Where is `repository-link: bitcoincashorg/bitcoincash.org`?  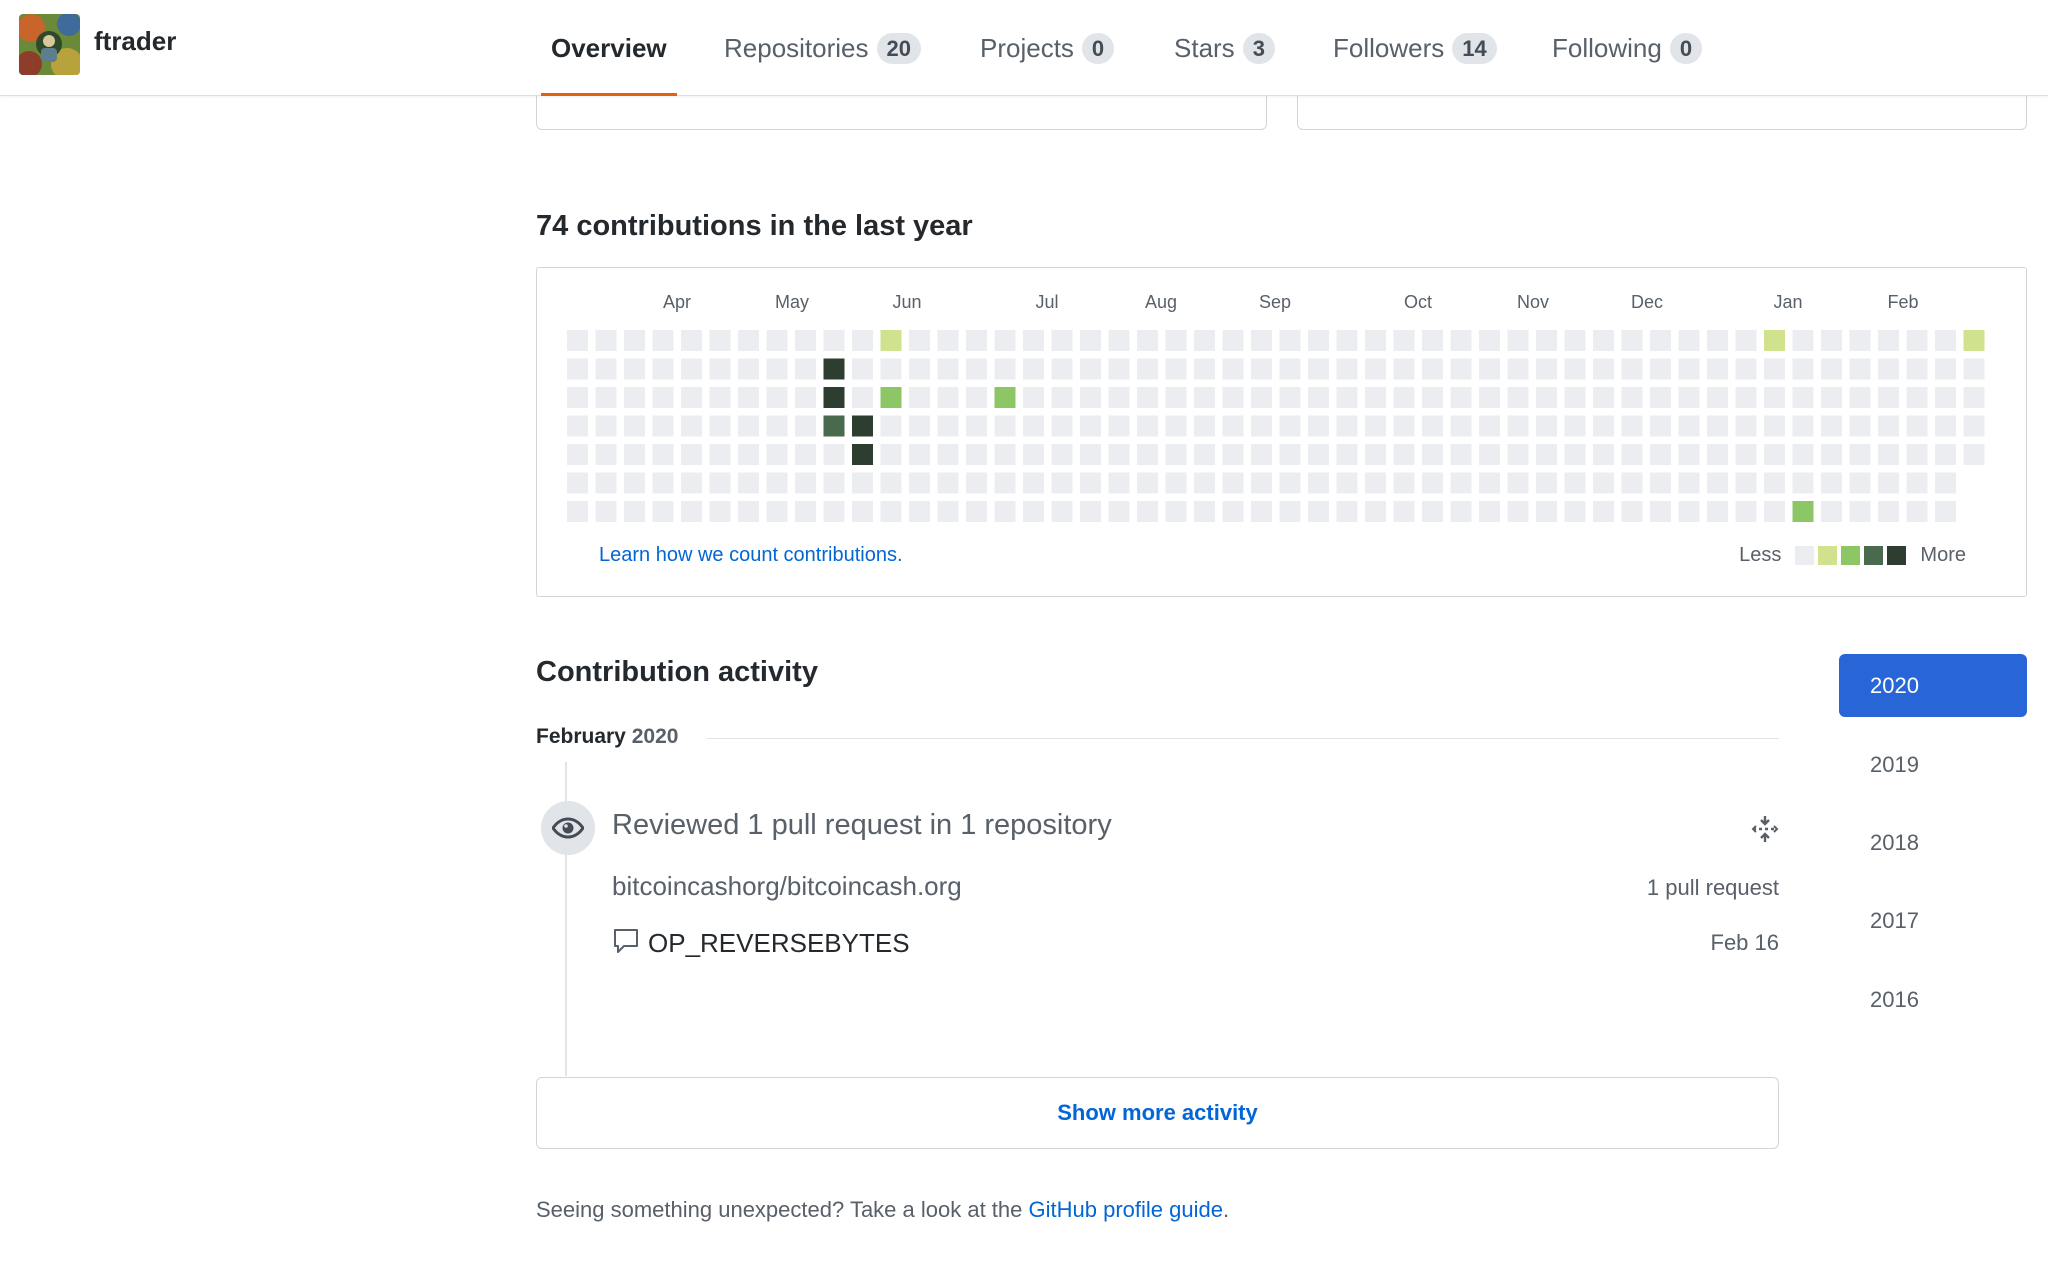
repository-link: bitcoincashorg/bitcoincash.org is located at coordinates (787, 886).